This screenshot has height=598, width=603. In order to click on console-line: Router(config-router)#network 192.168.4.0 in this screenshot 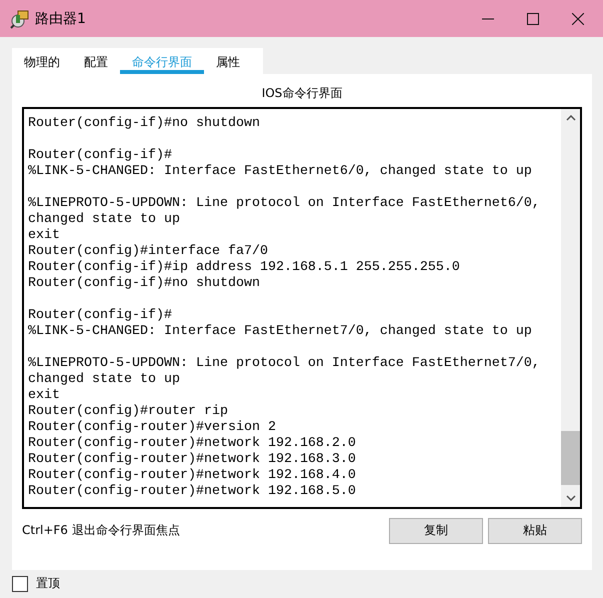, I will do `click(192, 476)`.